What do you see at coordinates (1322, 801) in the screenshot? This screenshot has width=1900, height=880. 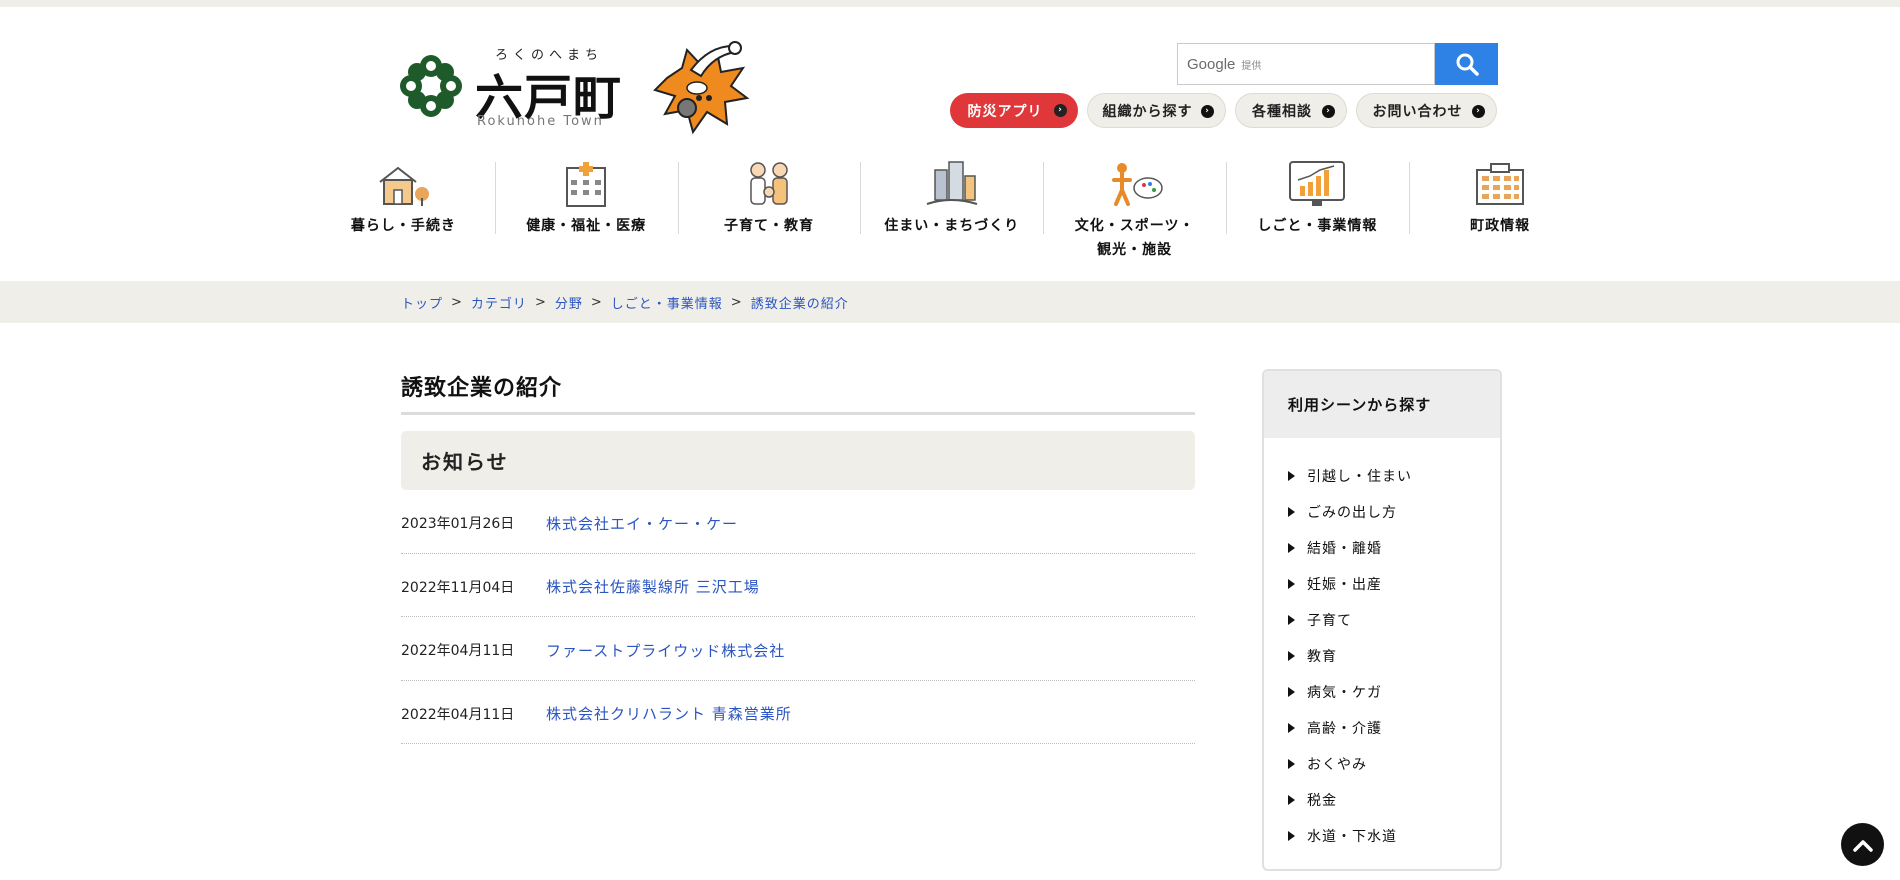 I see `sidebar-item-label: 税金` at bounding box center [1322, 801].